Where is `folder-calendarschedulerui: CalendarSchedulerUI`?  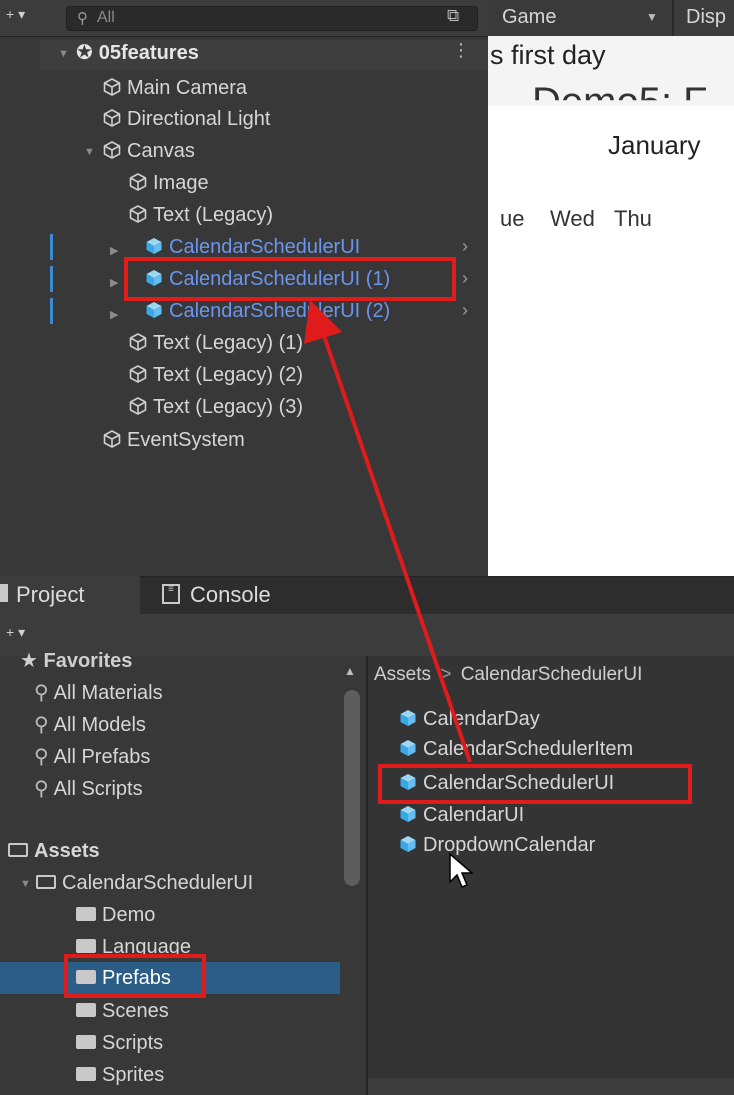
folder-calendarschedulerui: CalendarSchedulerUI is located at coordinates (144, 883).